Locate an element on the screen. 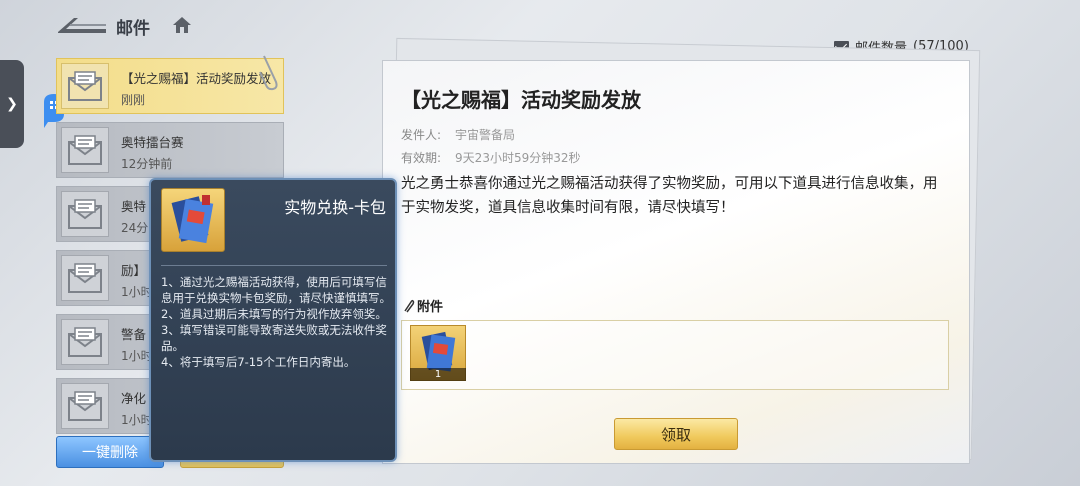 The height and width of the screenshot is (486, 1080). tooltip-line: 1、通过光之赐福活动获得，使用后可填写信息用于兑换实物卡包奖励，请尽快谨慎填写。 is located at coordinates (276, 290).